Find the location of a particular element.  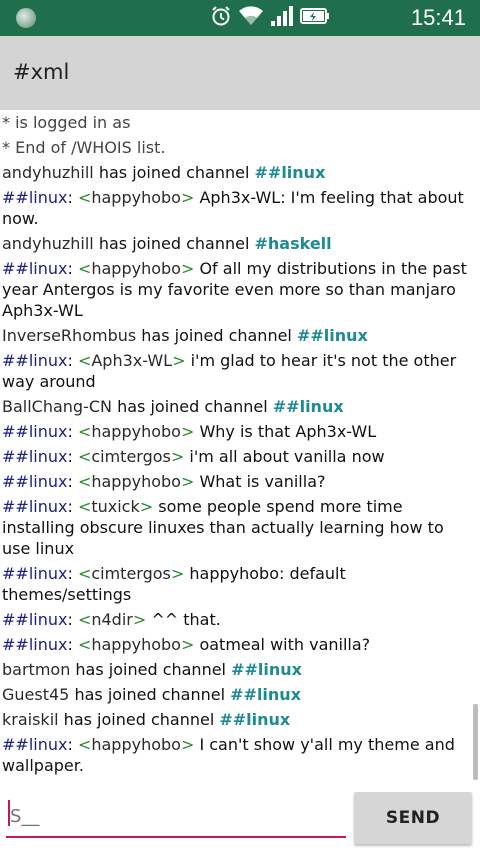

log-line: andyhuzhill has joined channel ##linux is located at coordinates (236, 172).